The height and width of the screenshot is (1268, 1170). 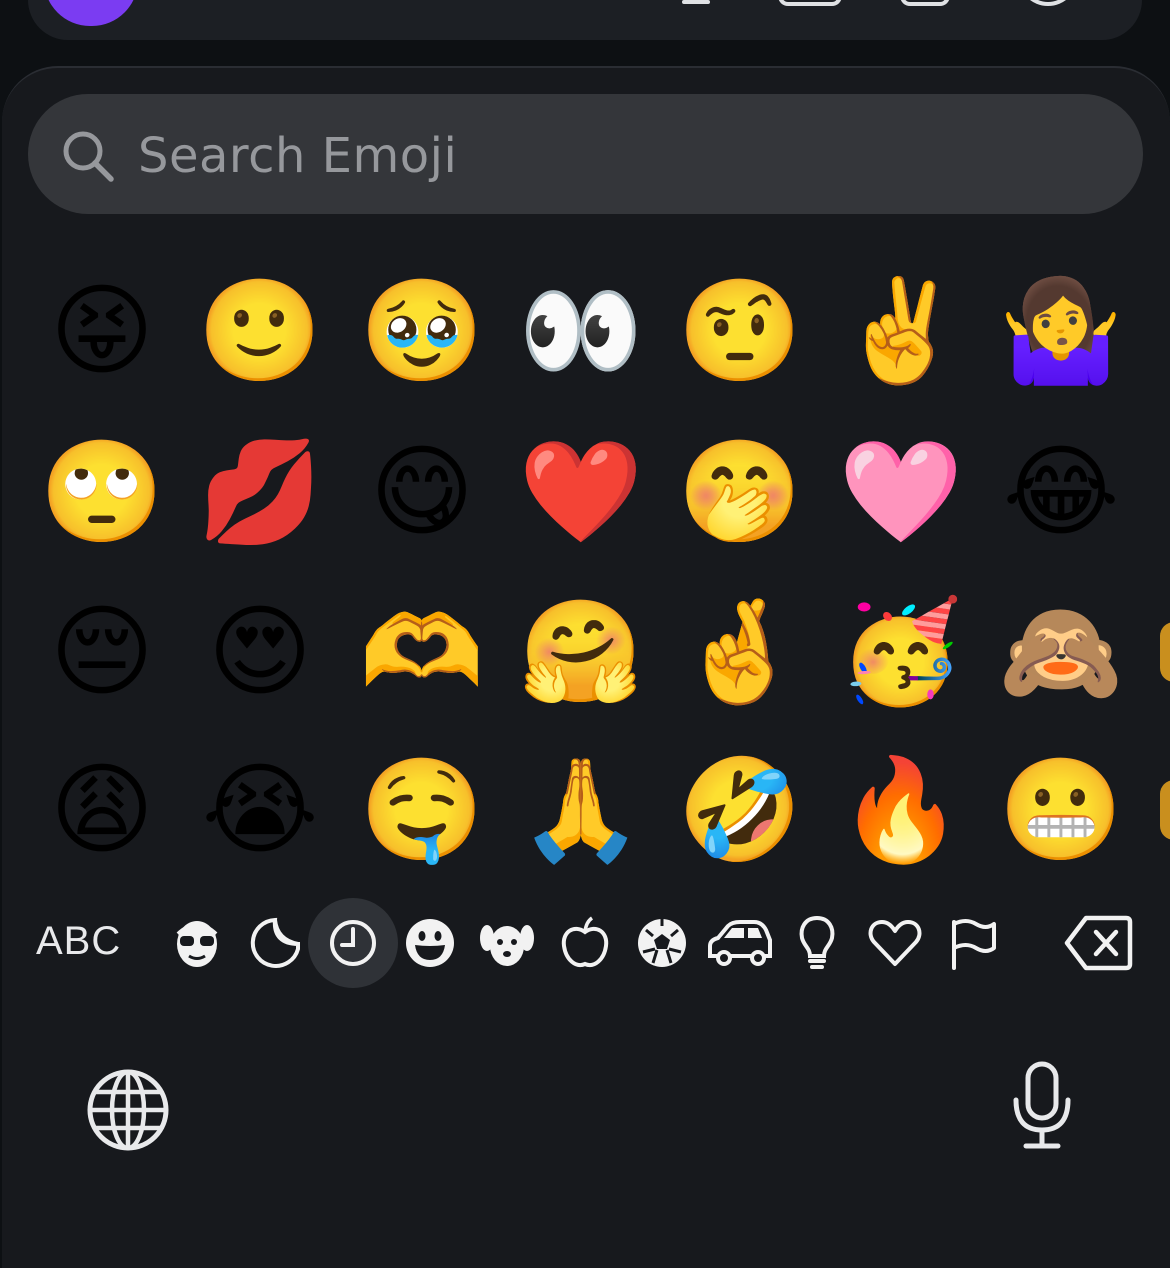 What do you see at coordinates (895, 943) in the screenshot?
I see `symbols-icon` at bounding box center [895, 943].